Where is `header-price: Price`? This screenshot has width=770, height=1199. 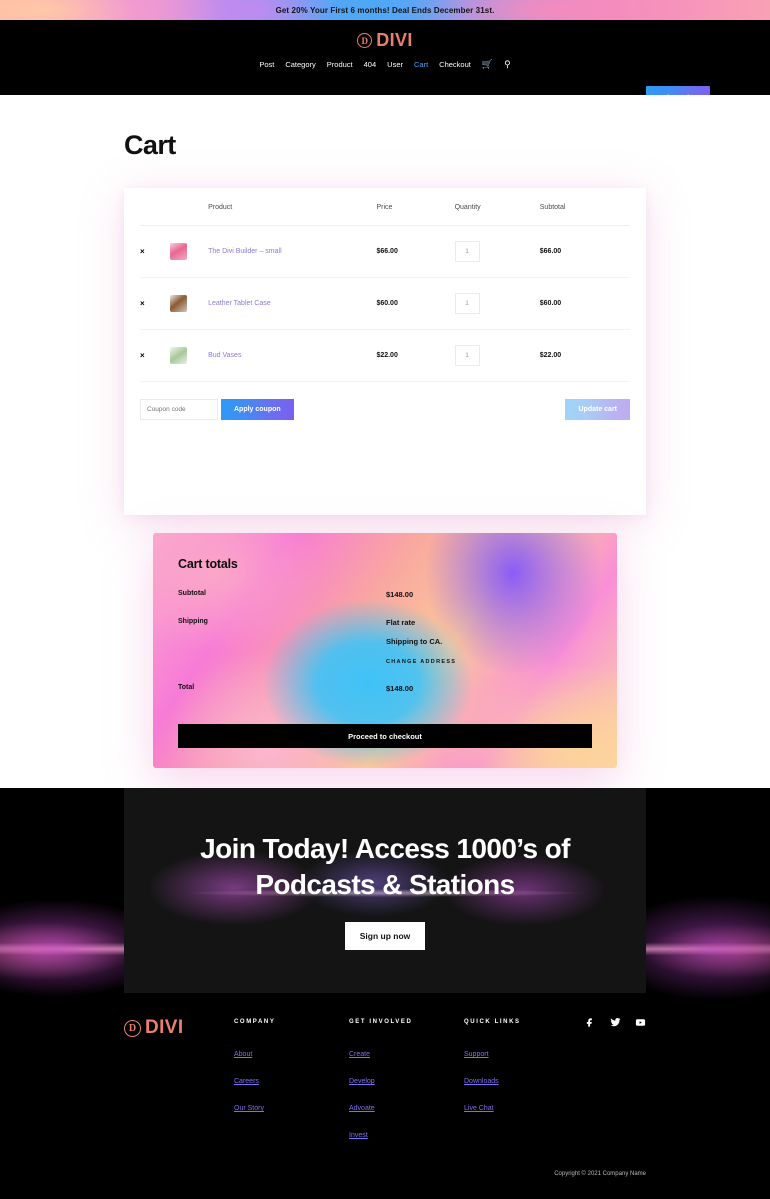 header-price: Price is located at coordinates (415, 207).